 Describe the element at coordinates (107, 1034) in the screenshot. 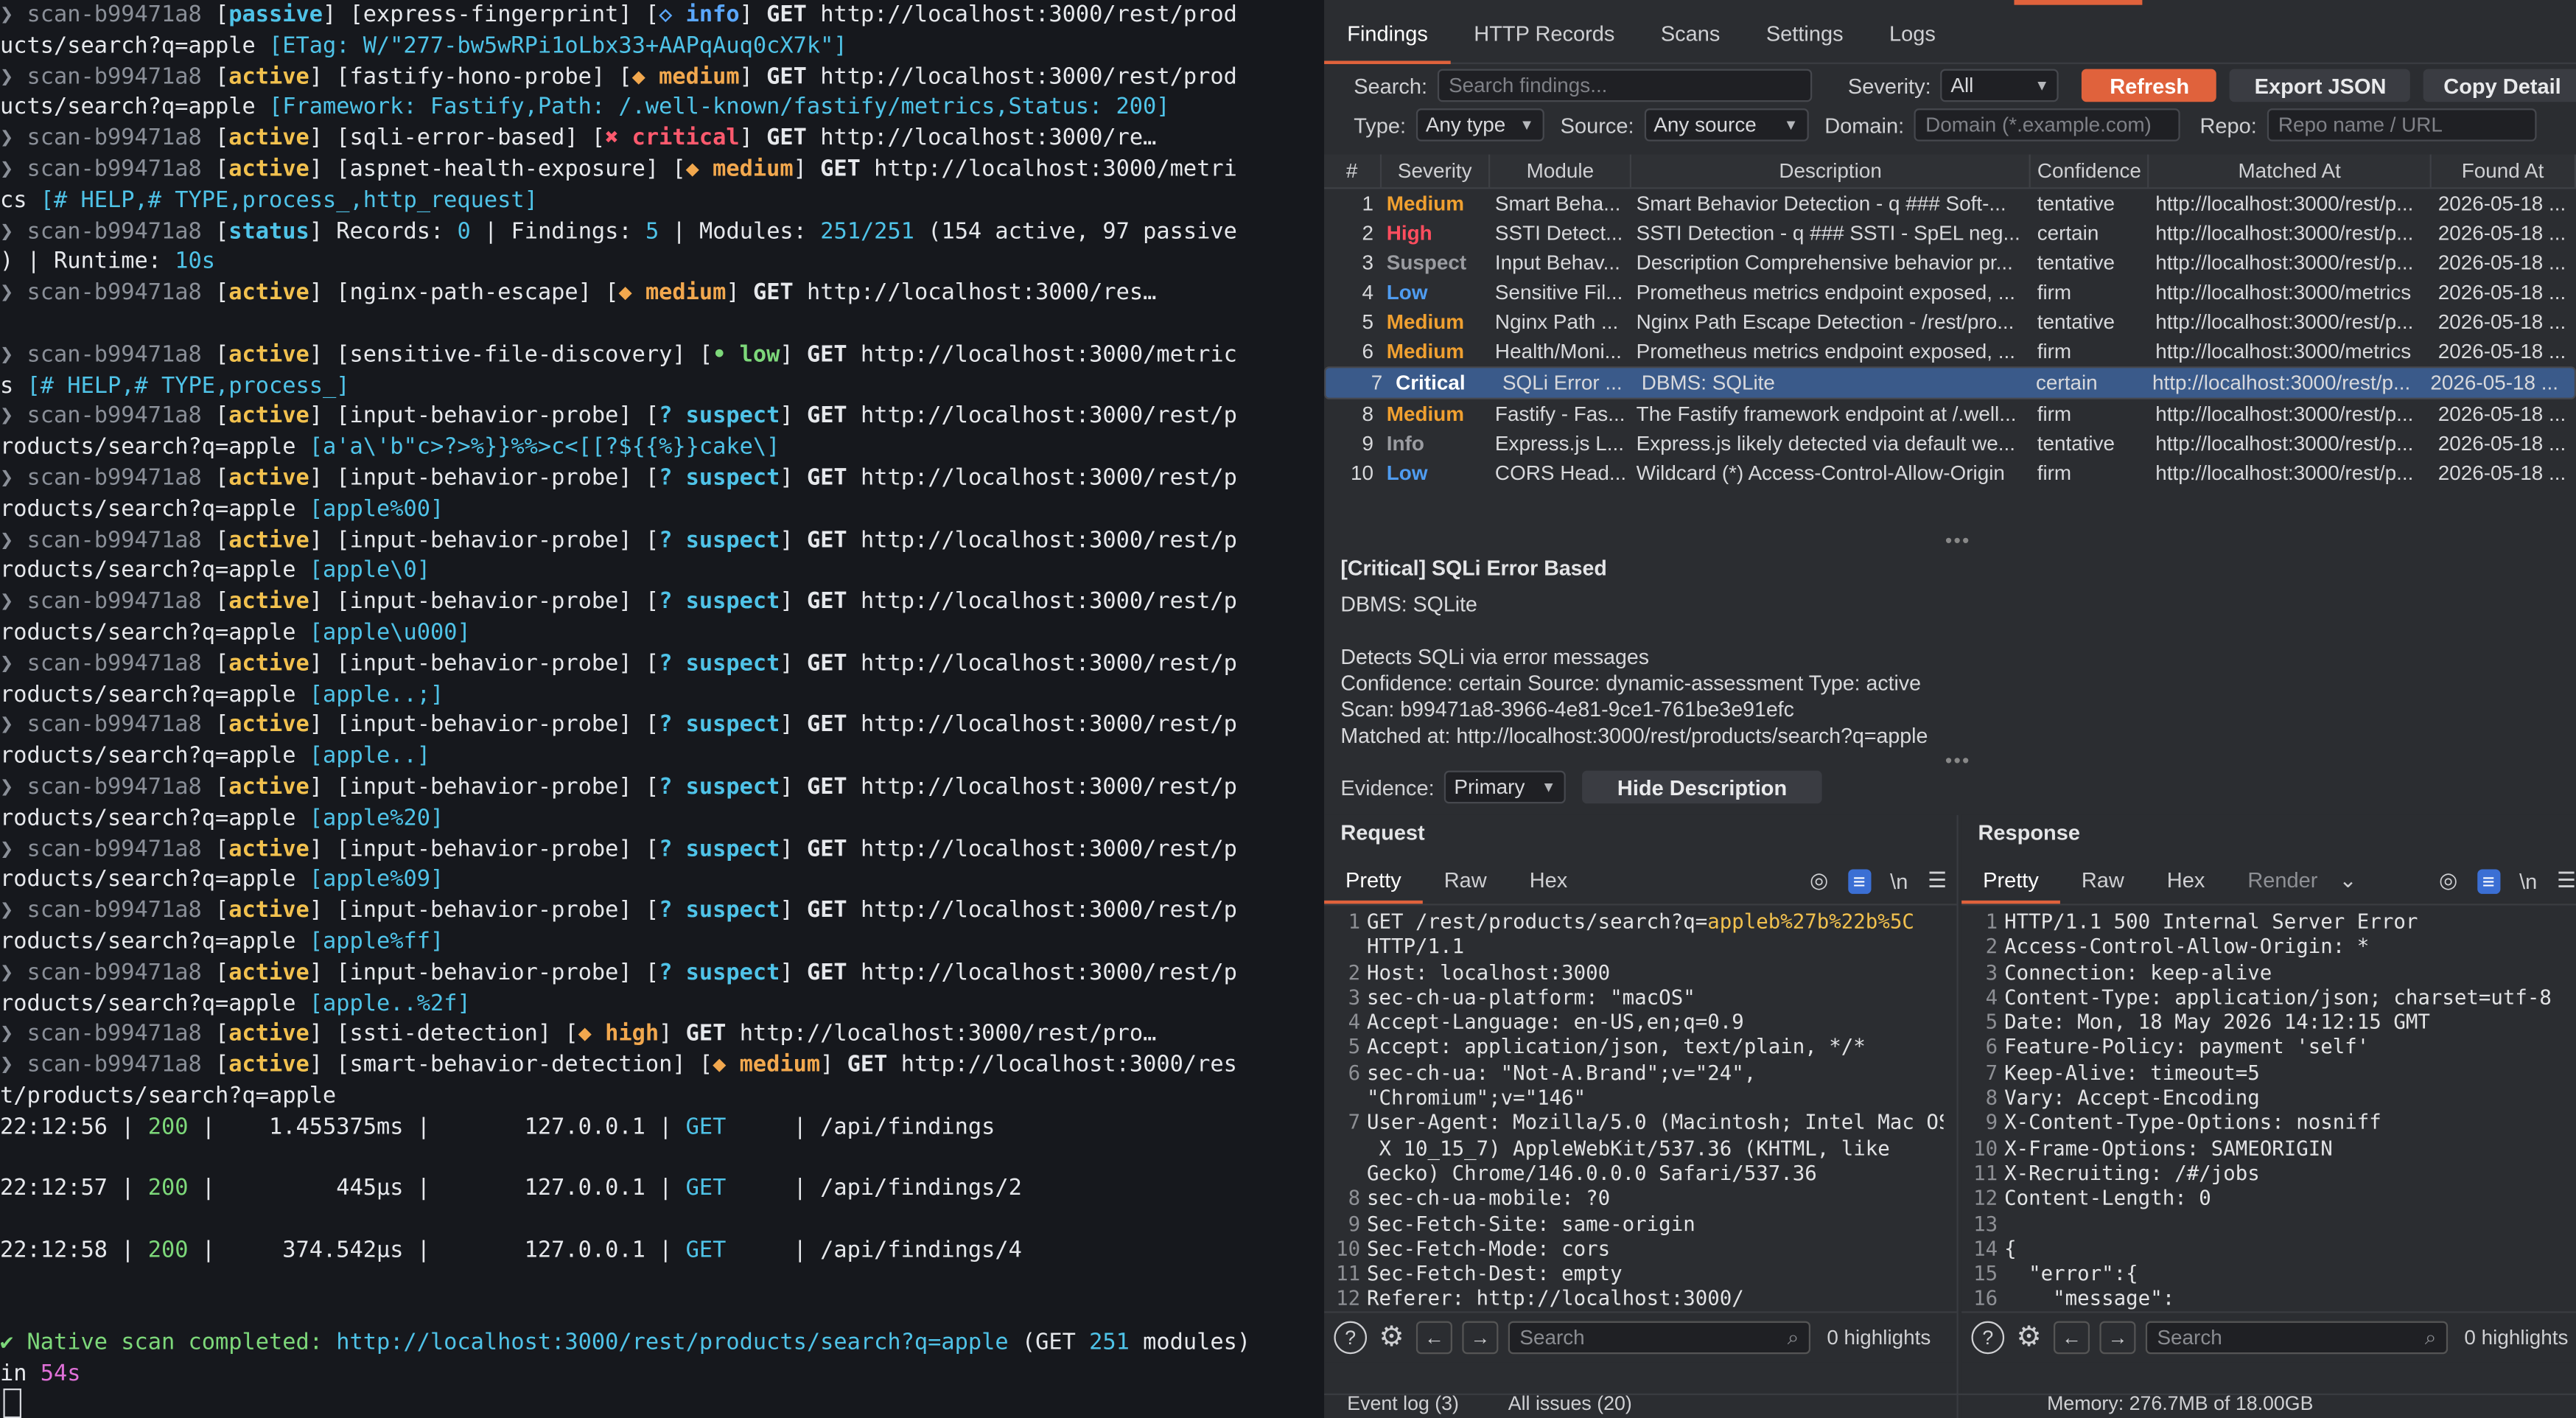

I see `terminal-text: ❯ scan-b99471a8` at that location.